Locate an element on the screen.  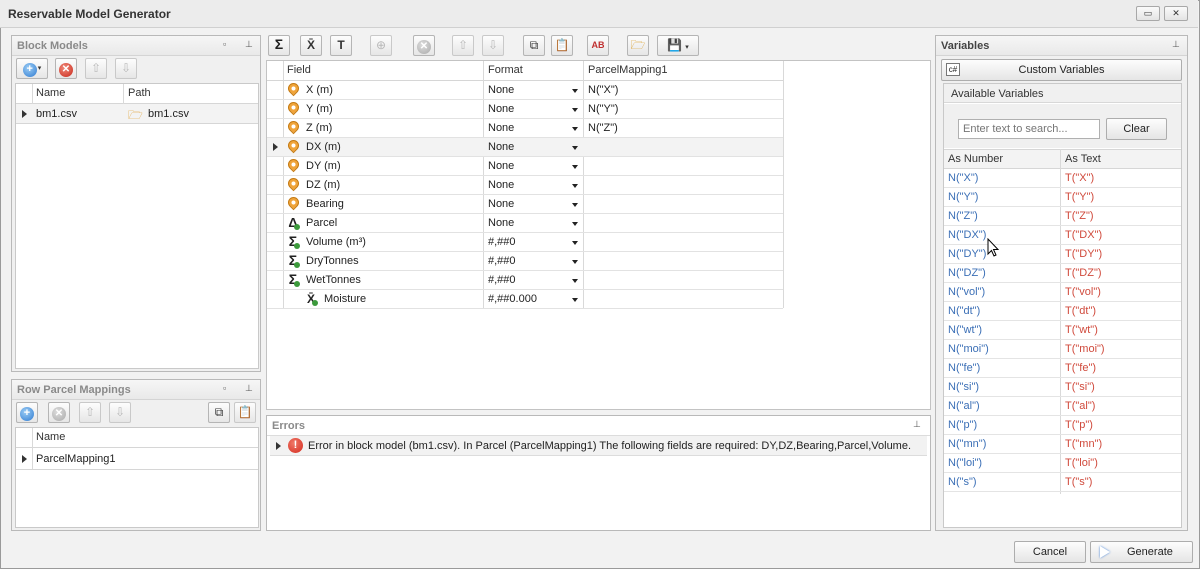
variable-as-text: T("mn") is located at coordinates (1083, 444).